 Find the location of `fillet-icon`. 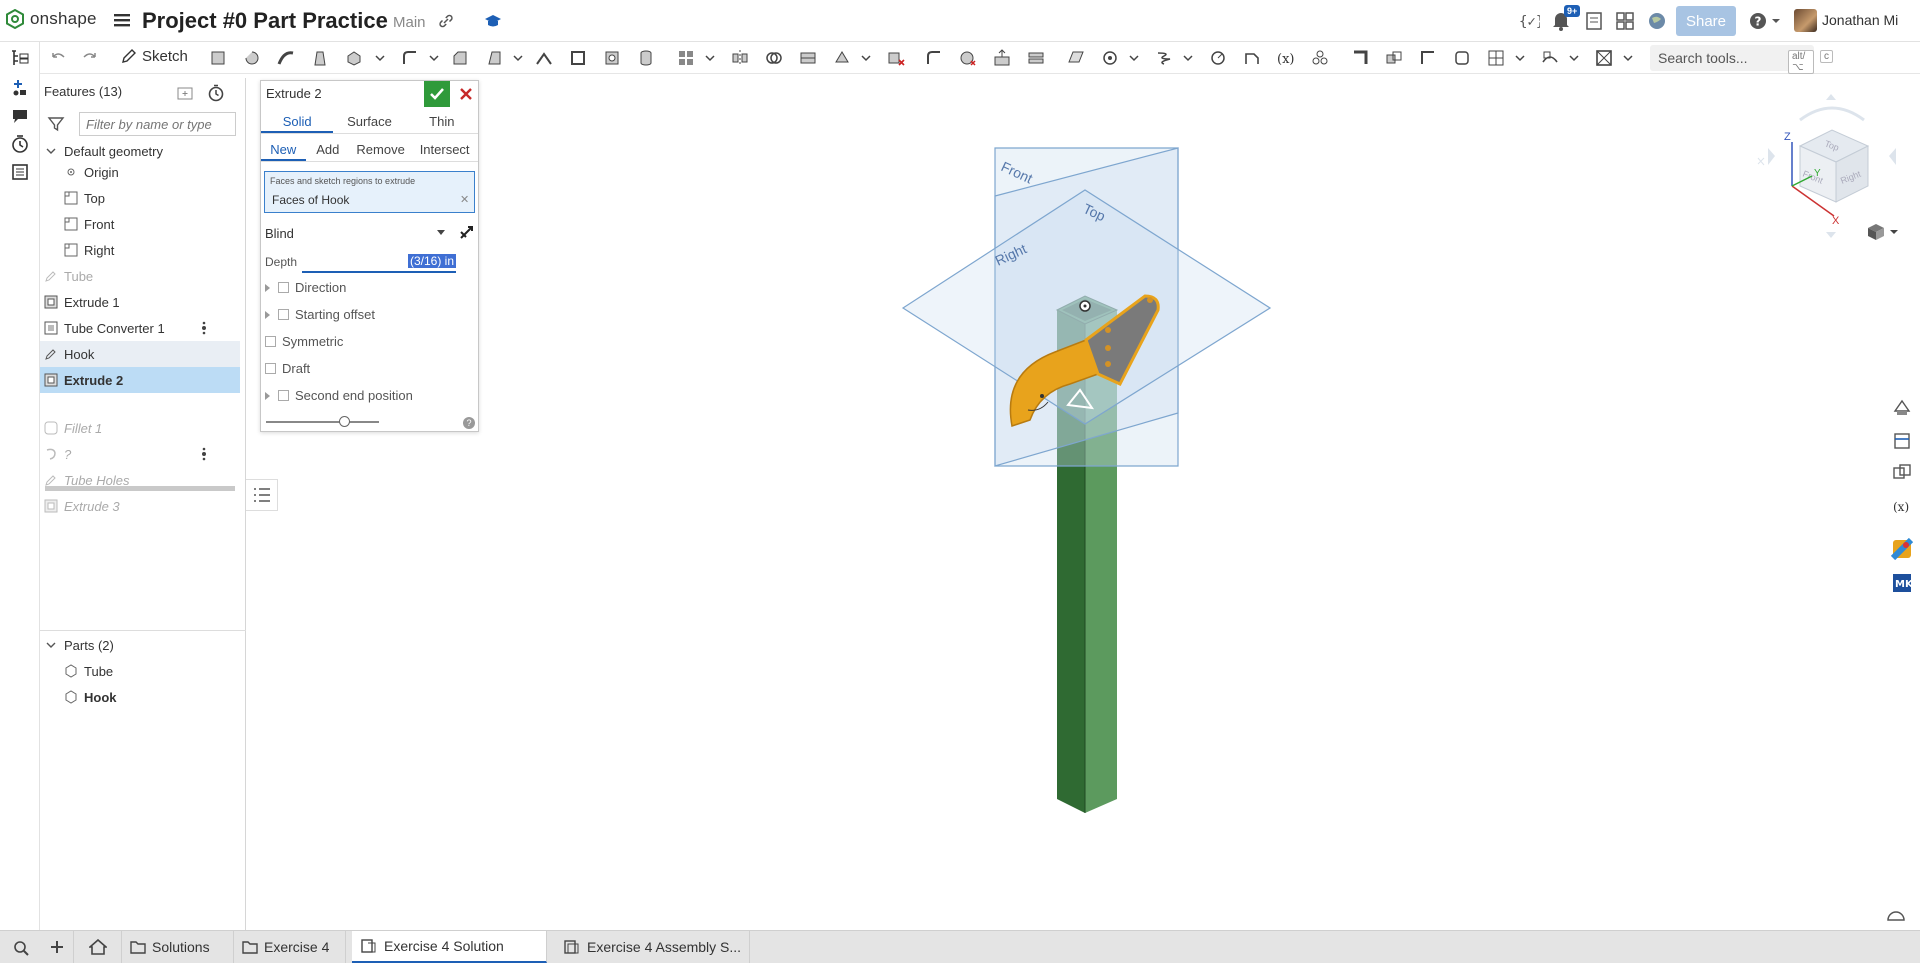

fillet-icon is located at coordinates (410, 58).